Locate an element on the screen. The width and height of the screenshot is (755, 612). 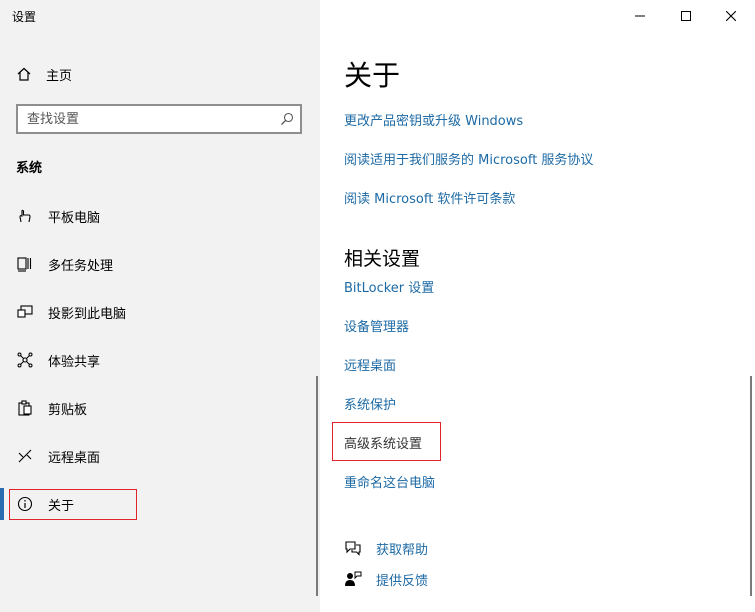
shared-experiences-icon is located at coordinates (25, 360).